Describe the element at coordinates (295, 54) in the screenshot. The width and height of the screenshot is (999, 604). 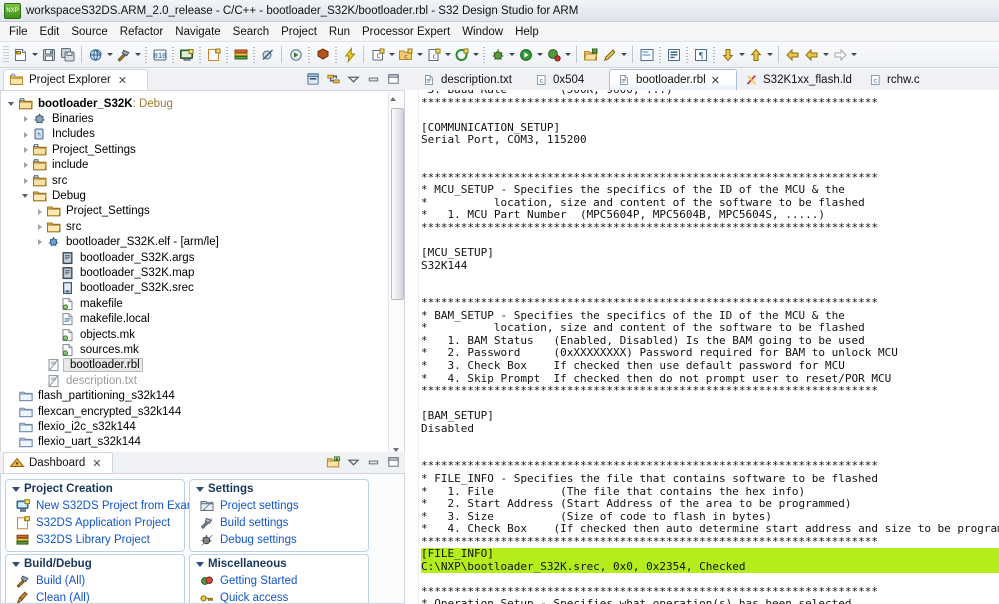
I see `resume-icon` at that location.